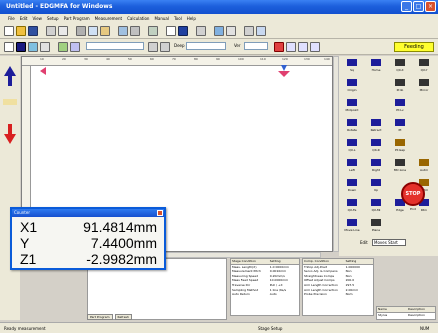 The width and height of the screenshot is (438, 333). What do you see at coordinates (219, 31) in the screenshot?
I see `window-icon` at bounding box center [219, 31].